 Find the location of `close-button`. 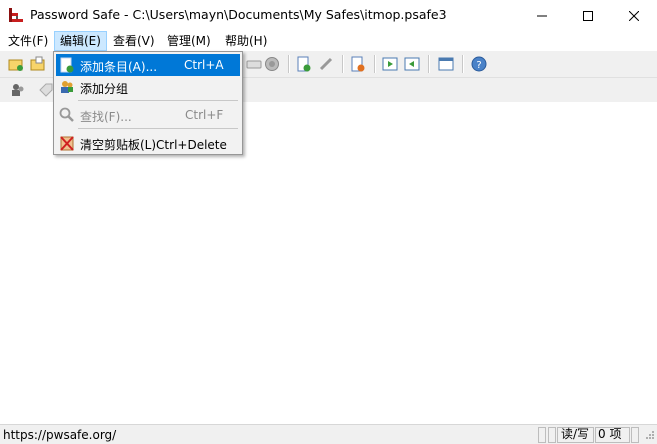

close-button is located at coordinates (634, 15).